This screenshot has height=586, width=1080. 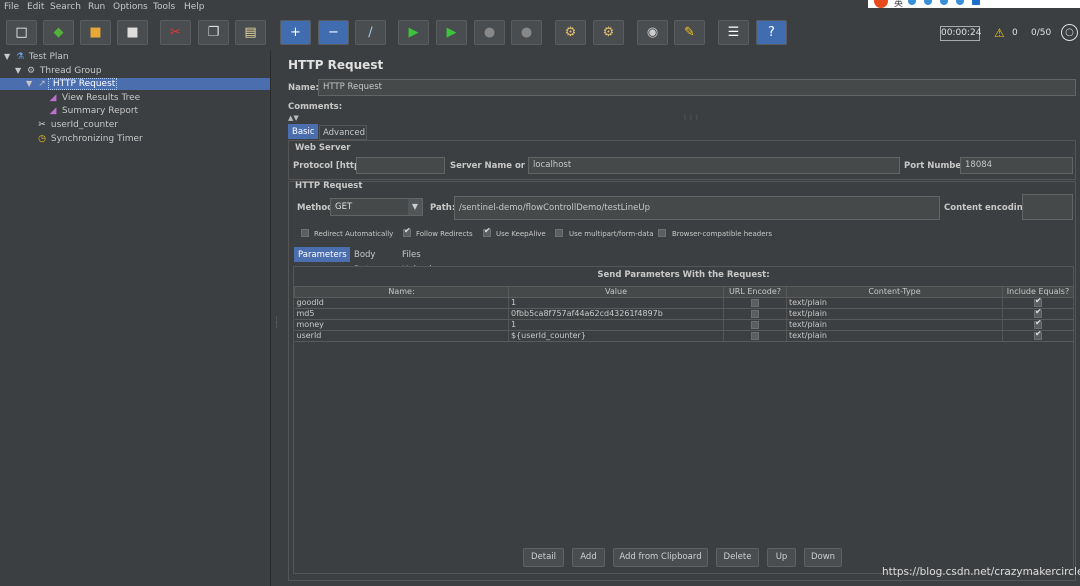 I want to click on menu-edit: Edit, so click(x=35, y=7).